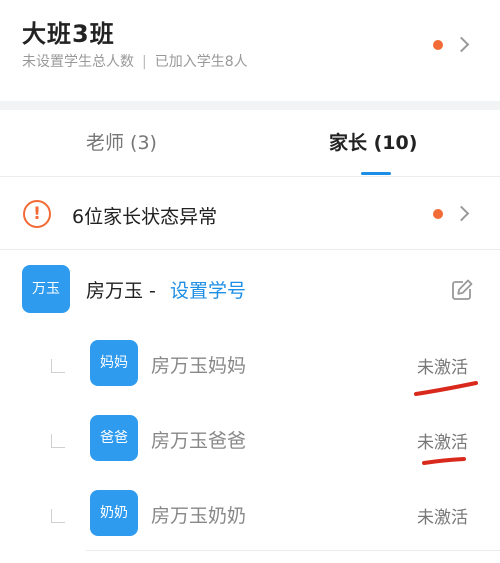 This screenshot has width=500, height=563. I want to click on student-avatar: 万玉, so click(46, 289).